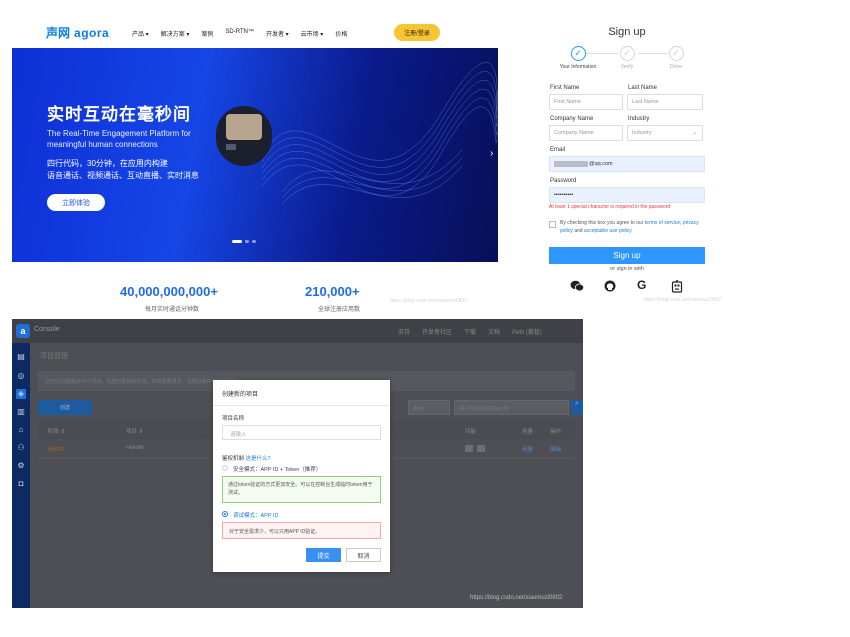 The image size is (850, 637). I want to click on secure-mode-label: 安全模式：APP ID + Token（推荐）, so click(277, 469).